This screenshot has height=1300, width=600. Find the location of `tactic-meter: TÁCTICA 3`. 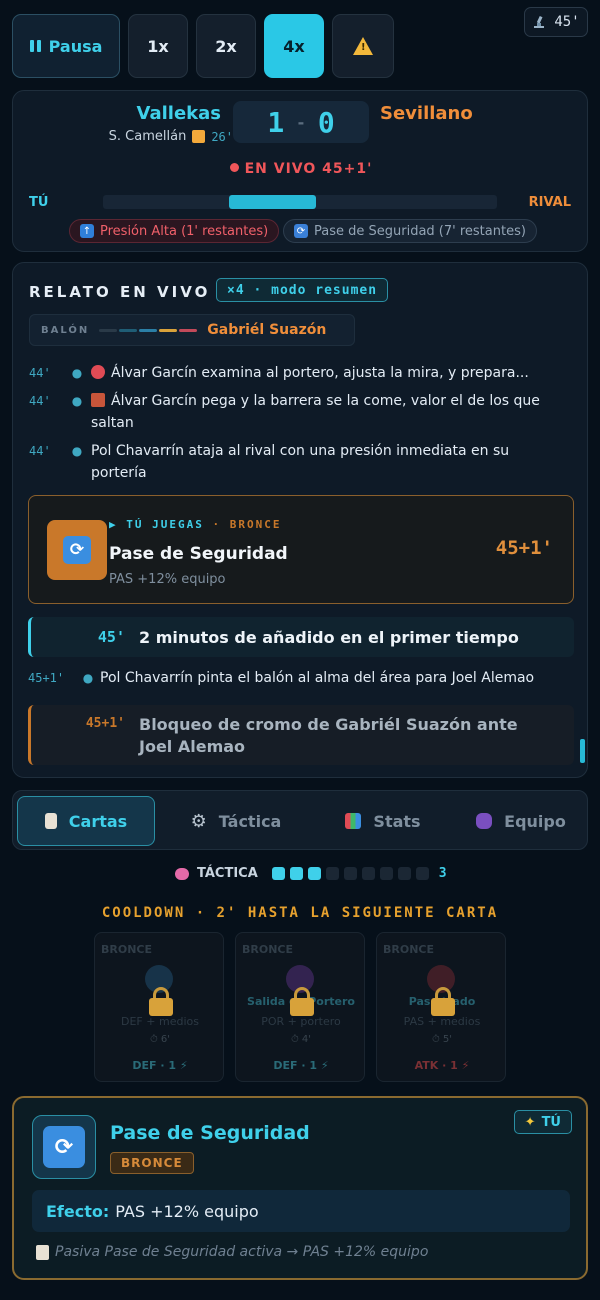

tactic-meter: TÁCTICA 3 is located at coordinates (311, 873).